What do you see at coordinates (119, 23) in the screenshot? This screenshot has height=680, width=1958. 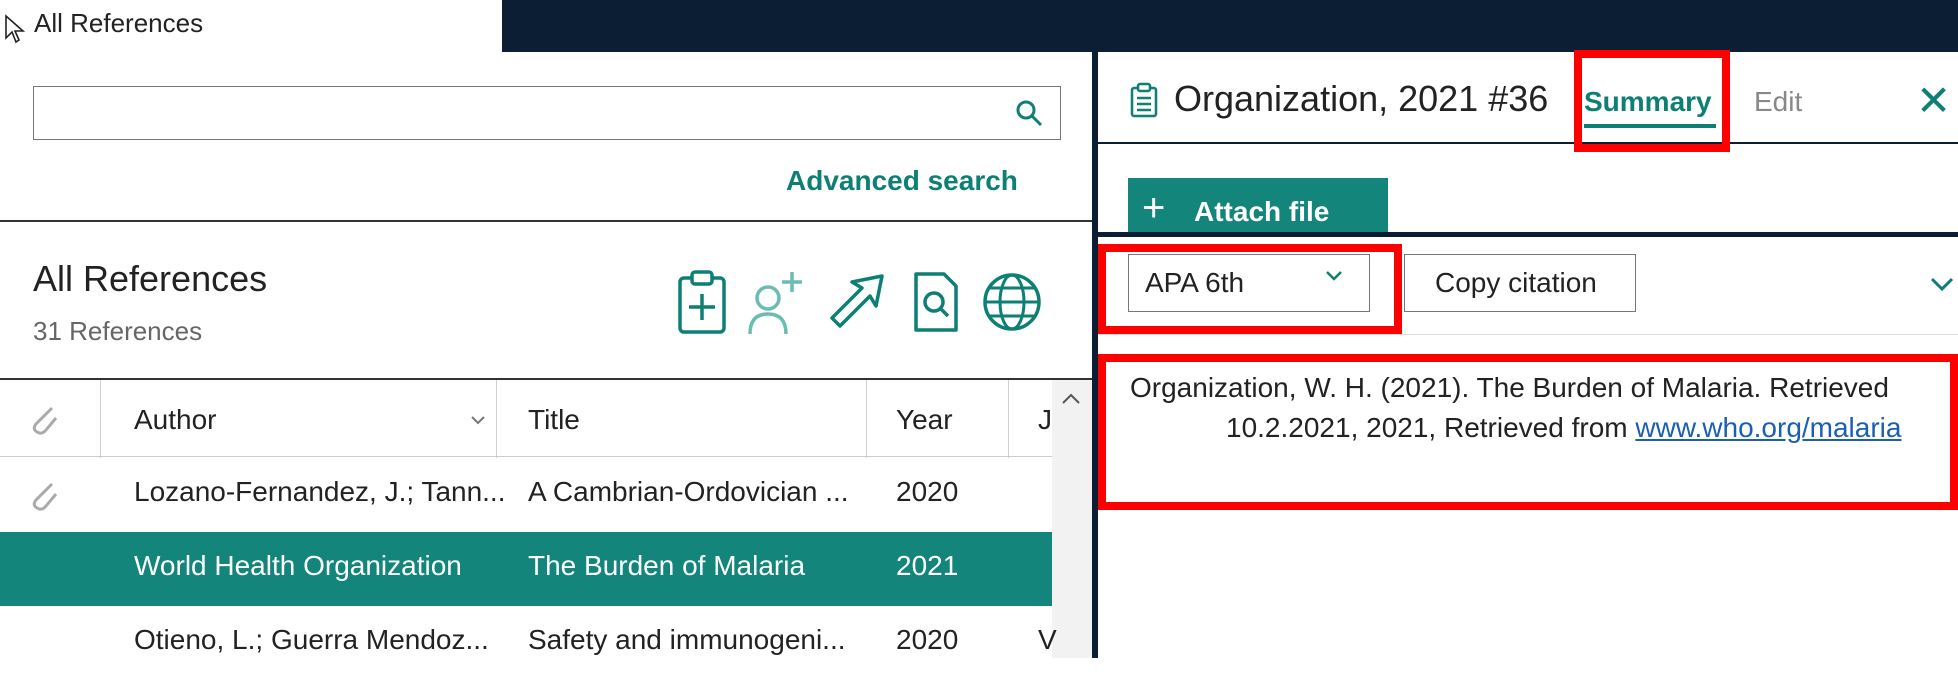 I see `tab-label: All References` at bounding box center [119, 23].